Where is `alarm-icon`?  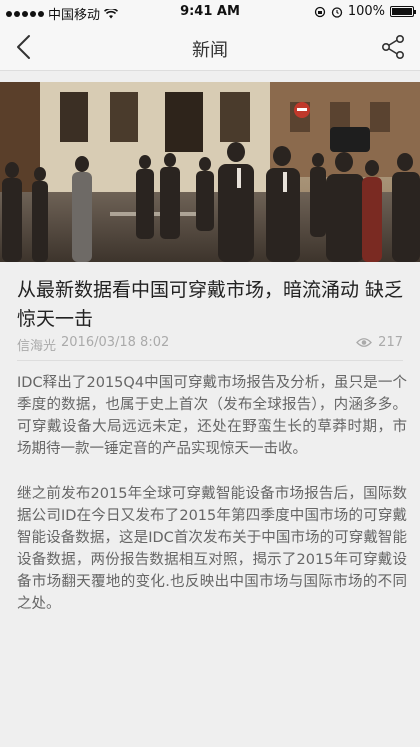
alarm-icon is located at coordinates (336, 12).